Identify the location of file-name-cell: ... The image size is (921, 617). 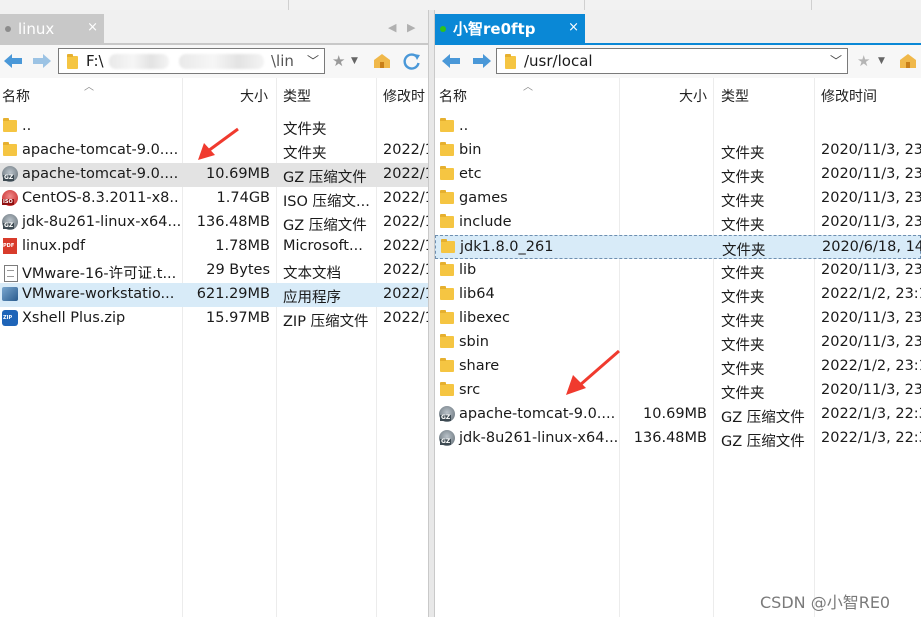
(91, 126).